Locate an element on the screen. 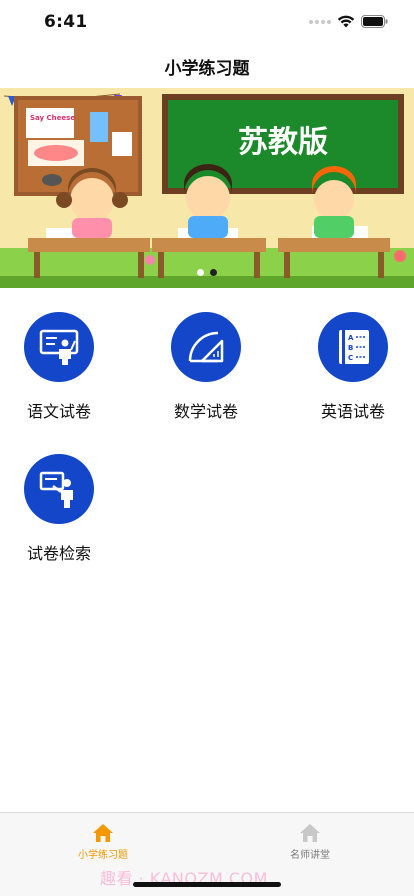  tile-label: 数学试卷 is located at coordinates (205, 411).